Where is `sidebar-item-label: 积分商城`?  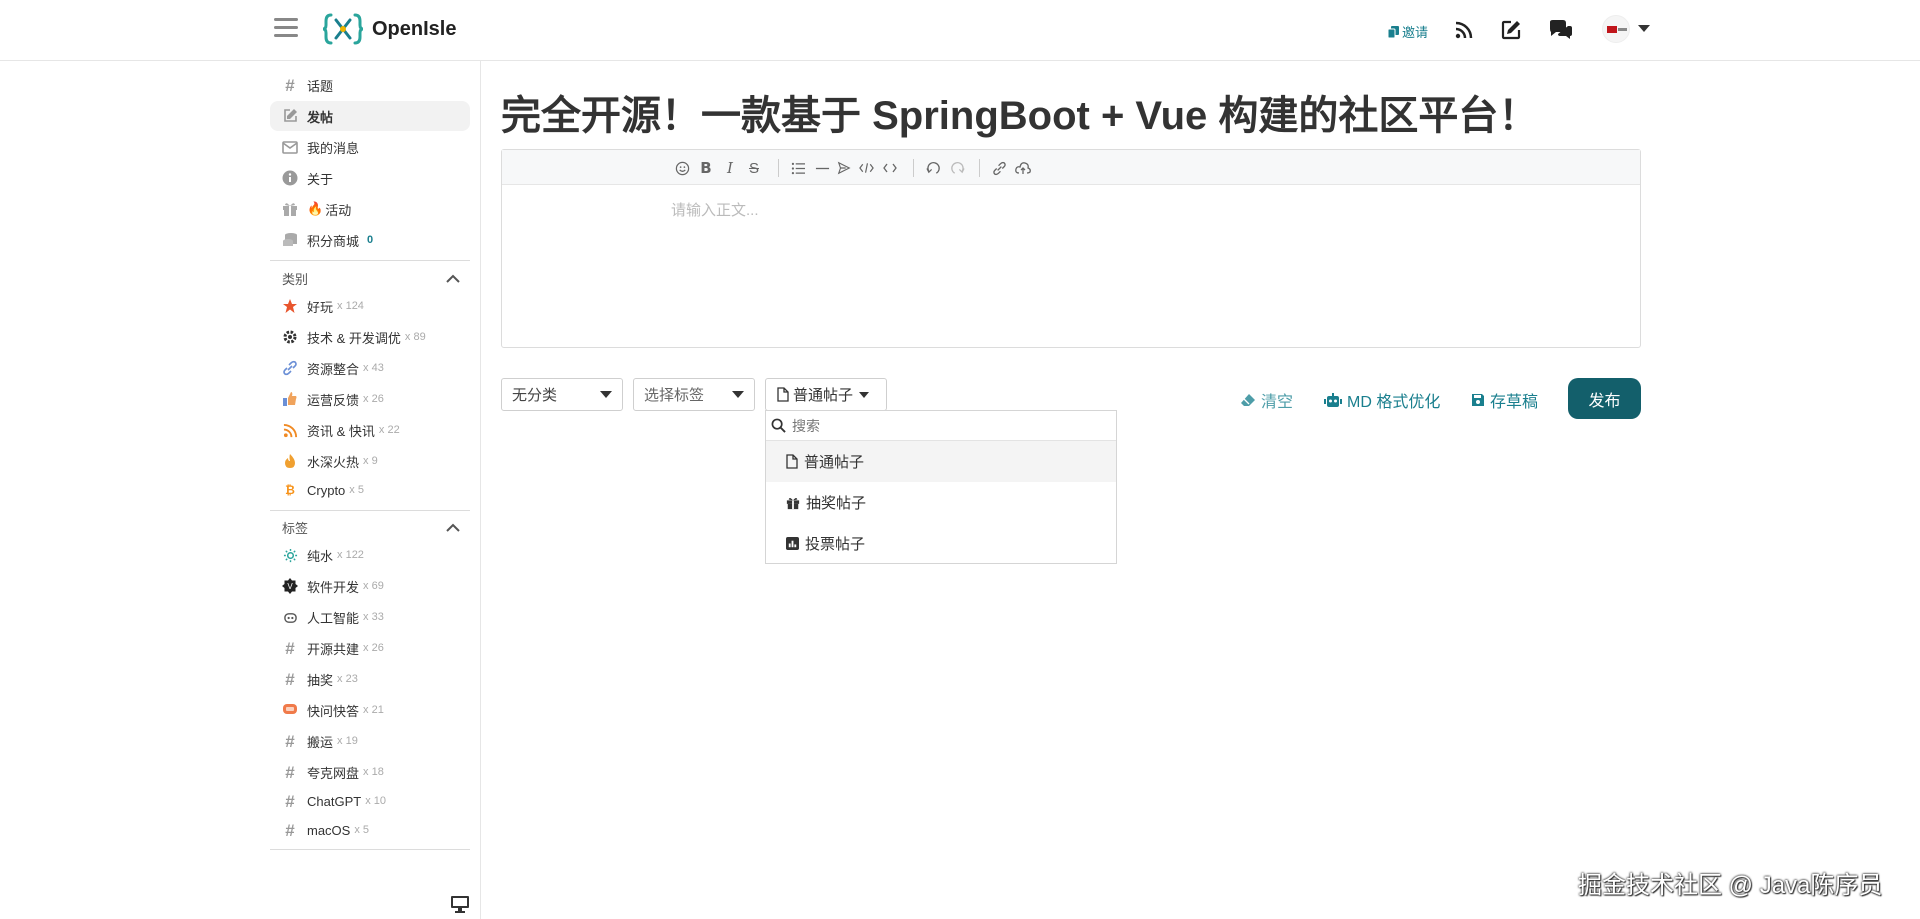 sidebar-item-label: 积分商城 is located at coordinates (333, 241).